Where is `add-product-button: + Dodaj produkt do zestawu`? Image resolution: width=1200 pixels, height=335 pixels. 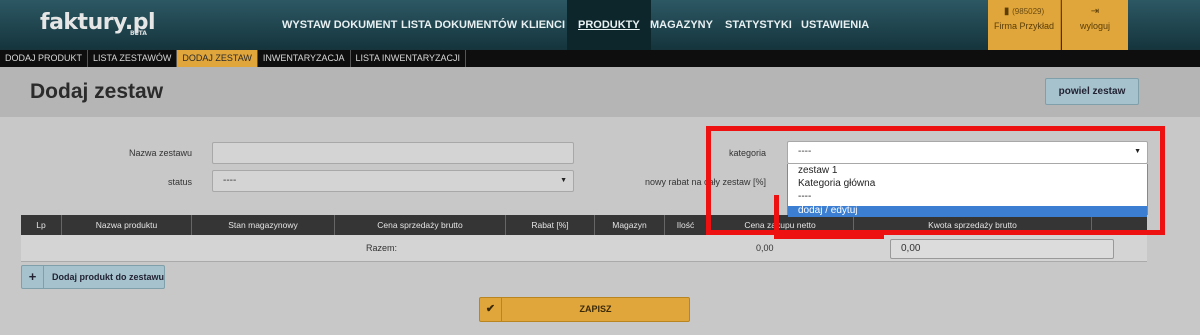
add-product-button: + Dodaj produkt do zestawu is located at coordinates (93, 277).